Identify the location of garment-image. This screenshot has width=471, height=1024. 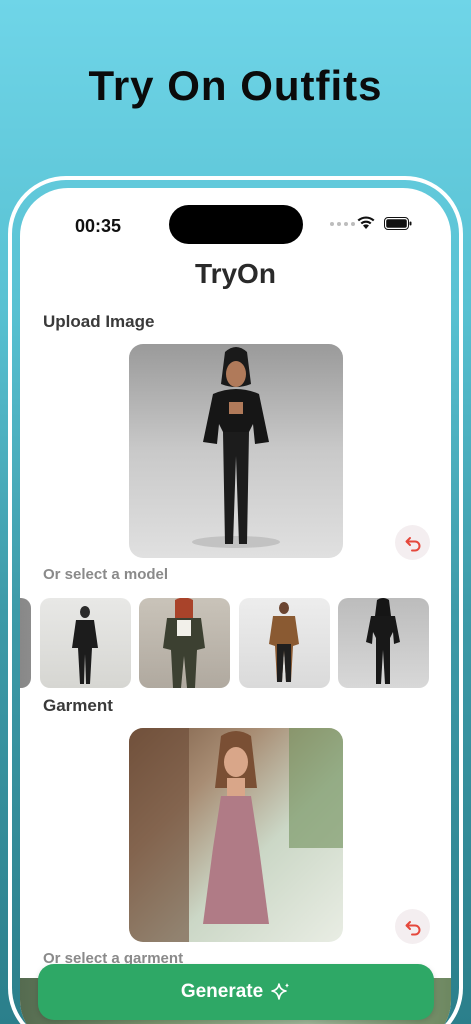
(236, 835).